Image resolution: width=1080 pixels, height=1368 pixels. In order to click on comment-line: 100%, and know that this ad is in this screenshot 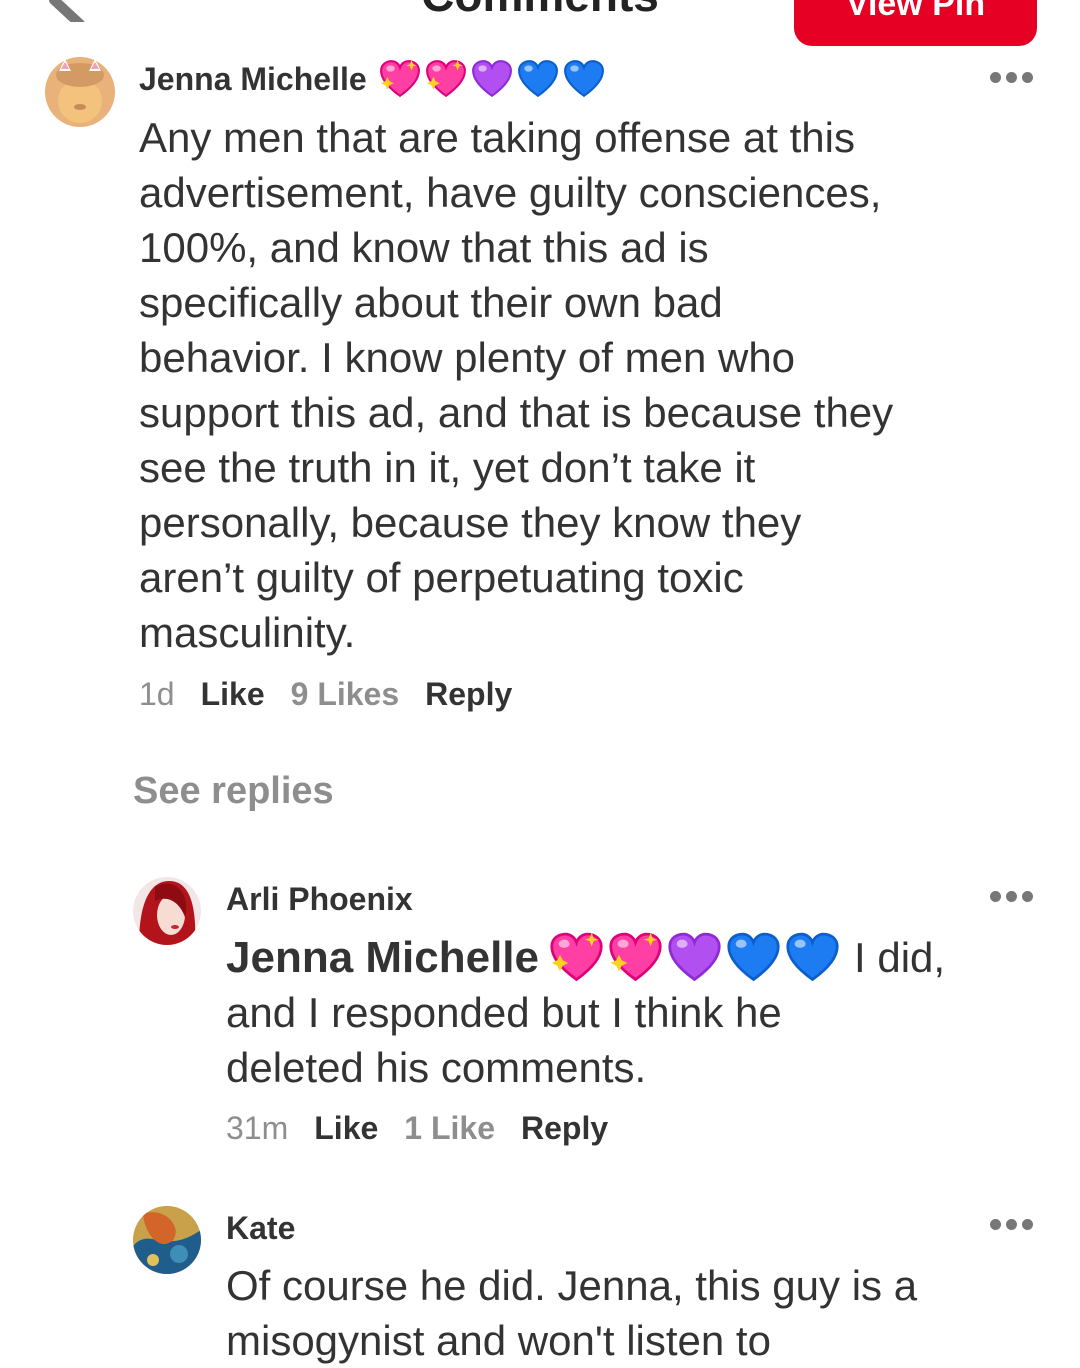, I will do `click(424, 247)`.